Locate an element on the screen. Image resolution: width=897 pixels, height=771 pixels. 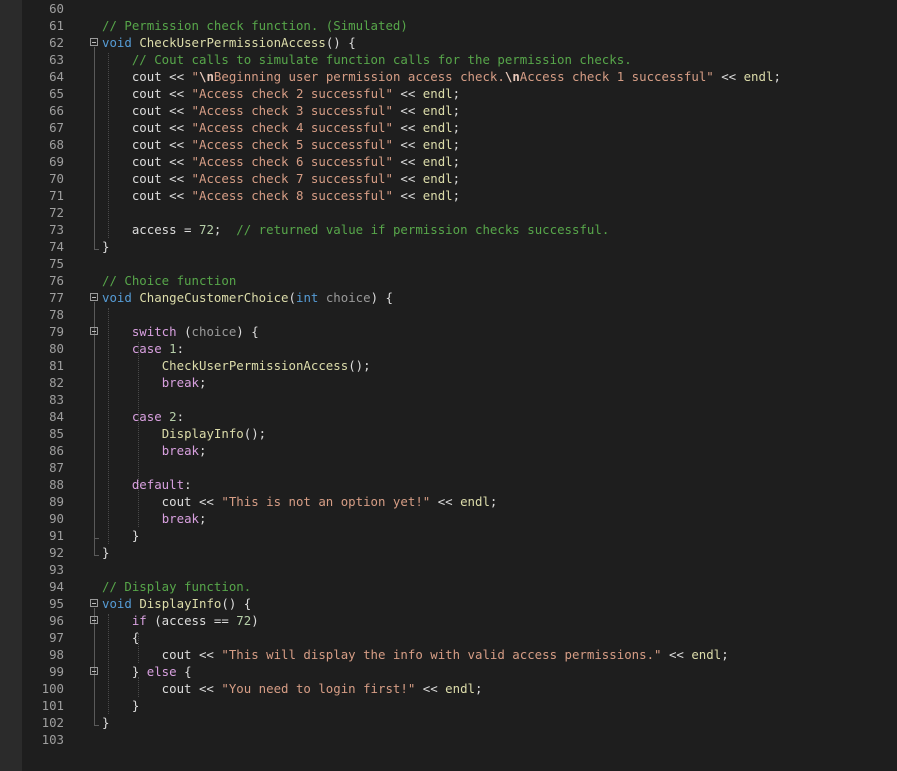
code-token: "Access check 8 successful" is located at coordinates (292, 195).